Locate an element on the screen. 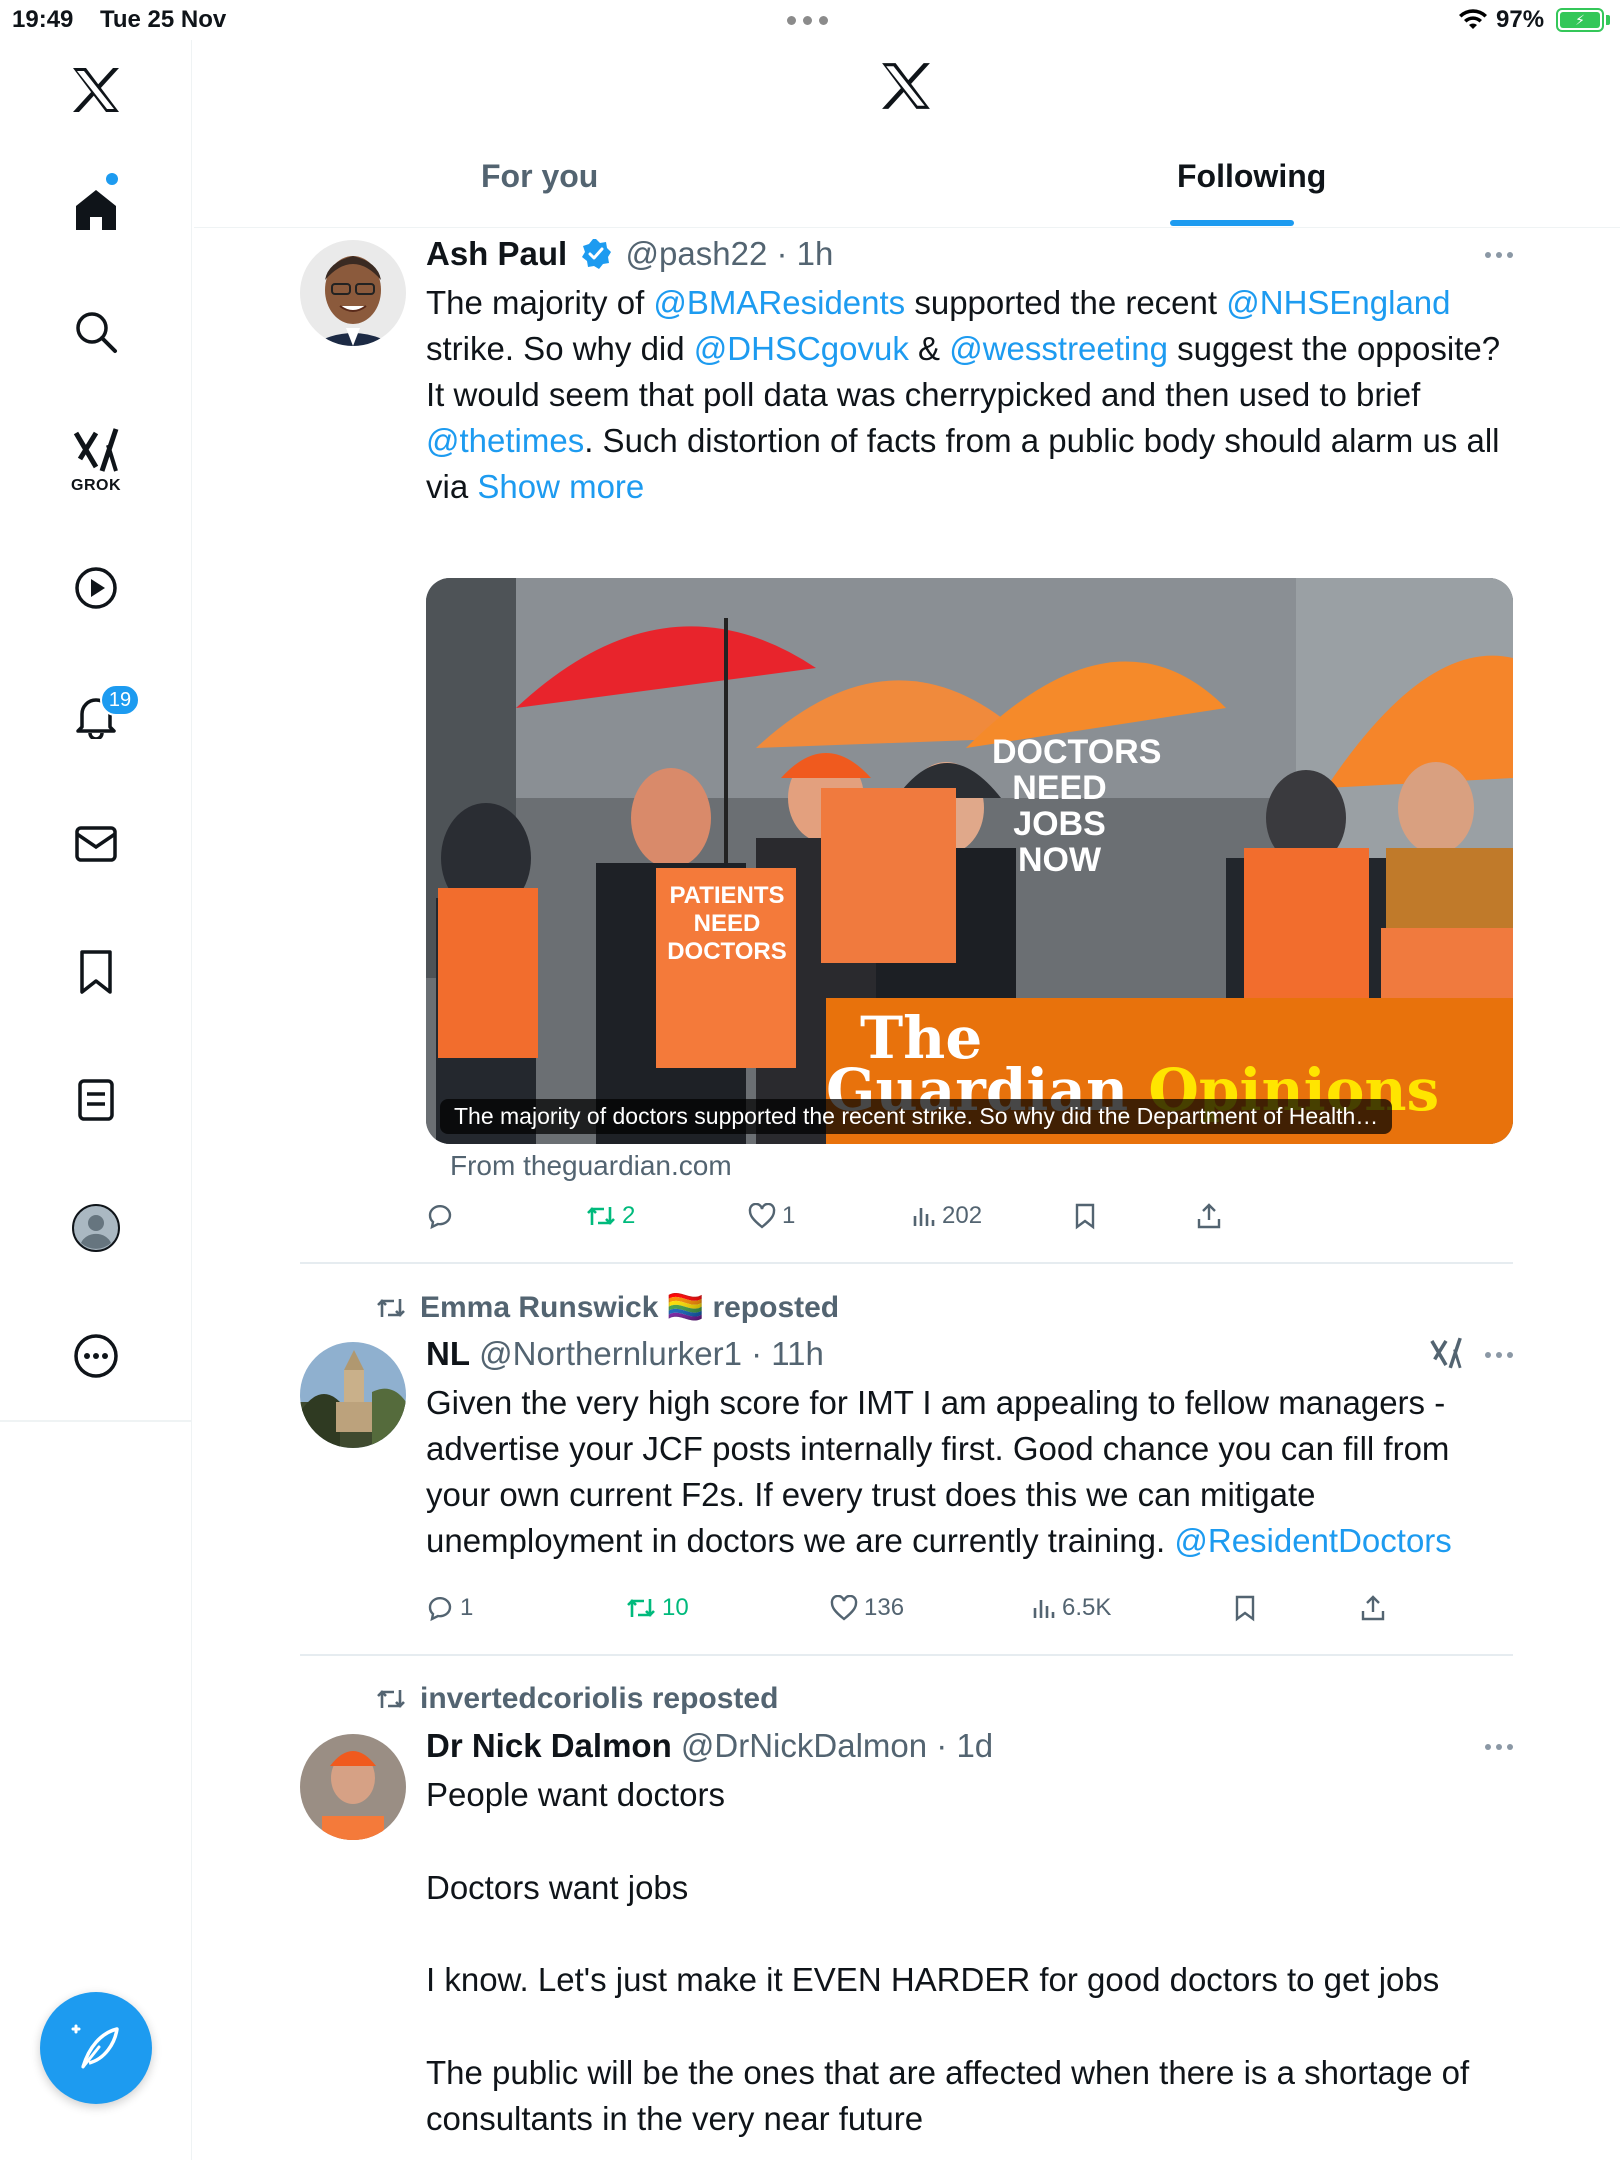 This screenshot has height=2160, width=1620. repost-context: invertedcoriolis reposted is located at coordinates (577, 1699).